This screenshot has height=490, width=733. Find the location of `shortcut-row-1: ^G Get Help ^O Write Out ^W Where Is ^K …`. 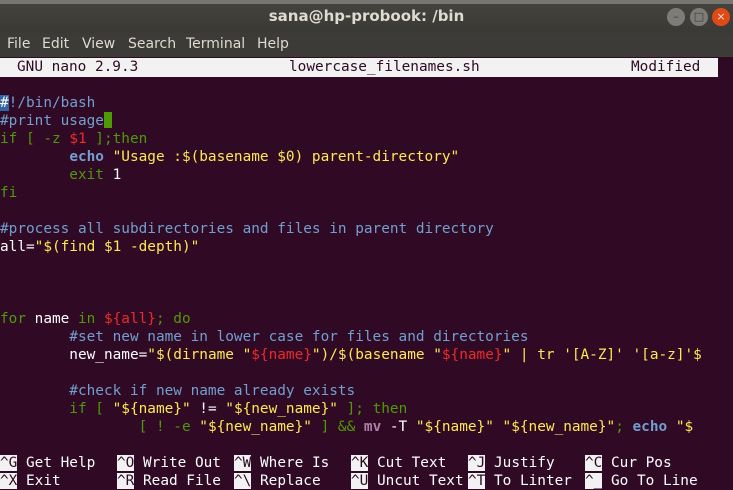

shortcut-row-1: ^G Get Help ^O Write Out ^W Where Is ^K … is located at coordinates (366, 463).